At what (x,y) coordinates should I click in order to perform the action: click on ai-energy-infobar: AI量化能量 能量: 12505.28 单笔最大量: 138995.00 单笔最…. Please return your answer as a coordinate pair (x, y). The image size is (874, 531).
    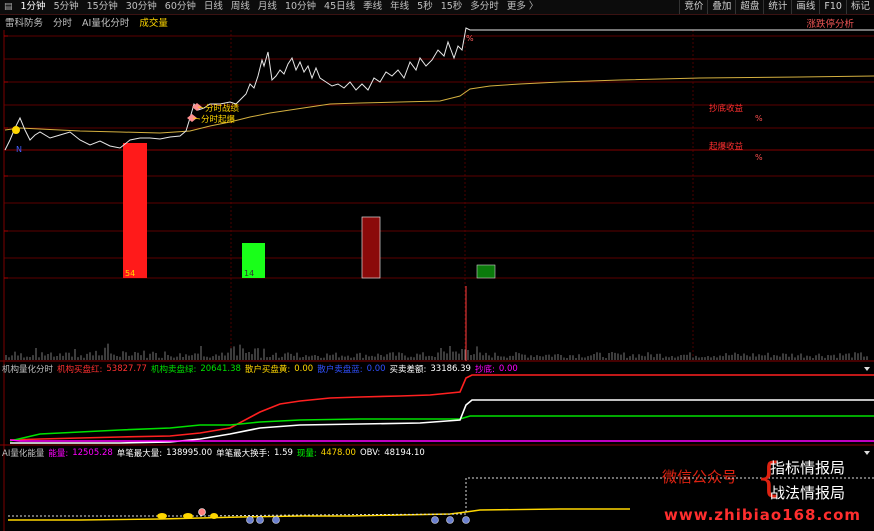
    Looking at the image, I should click on (437, 453).